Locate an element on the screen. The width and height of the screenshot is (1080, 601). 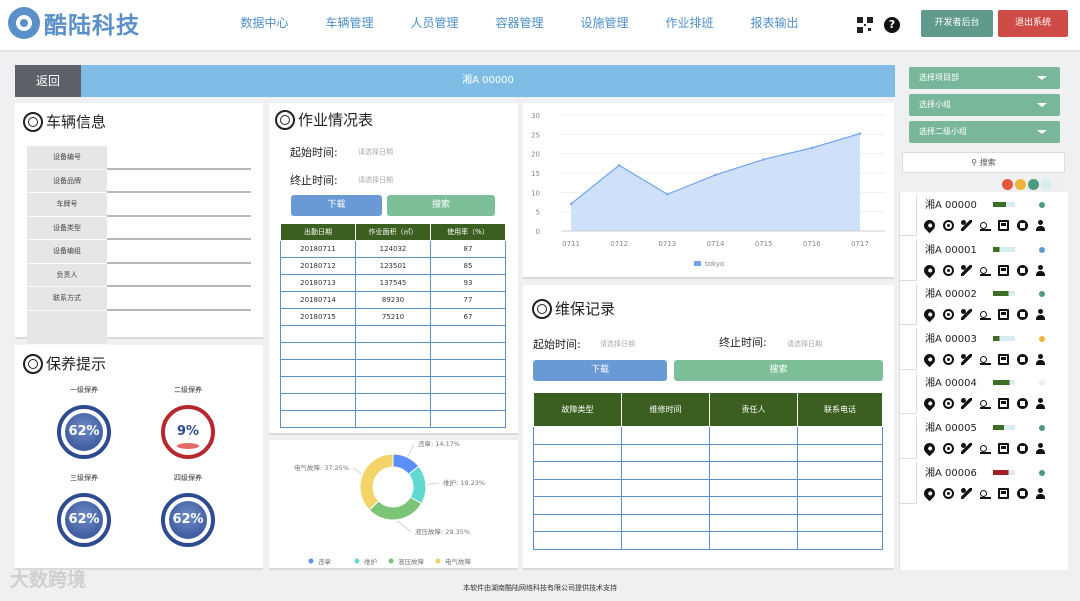
download-button: 下载 is located at coordinates (336, 205).